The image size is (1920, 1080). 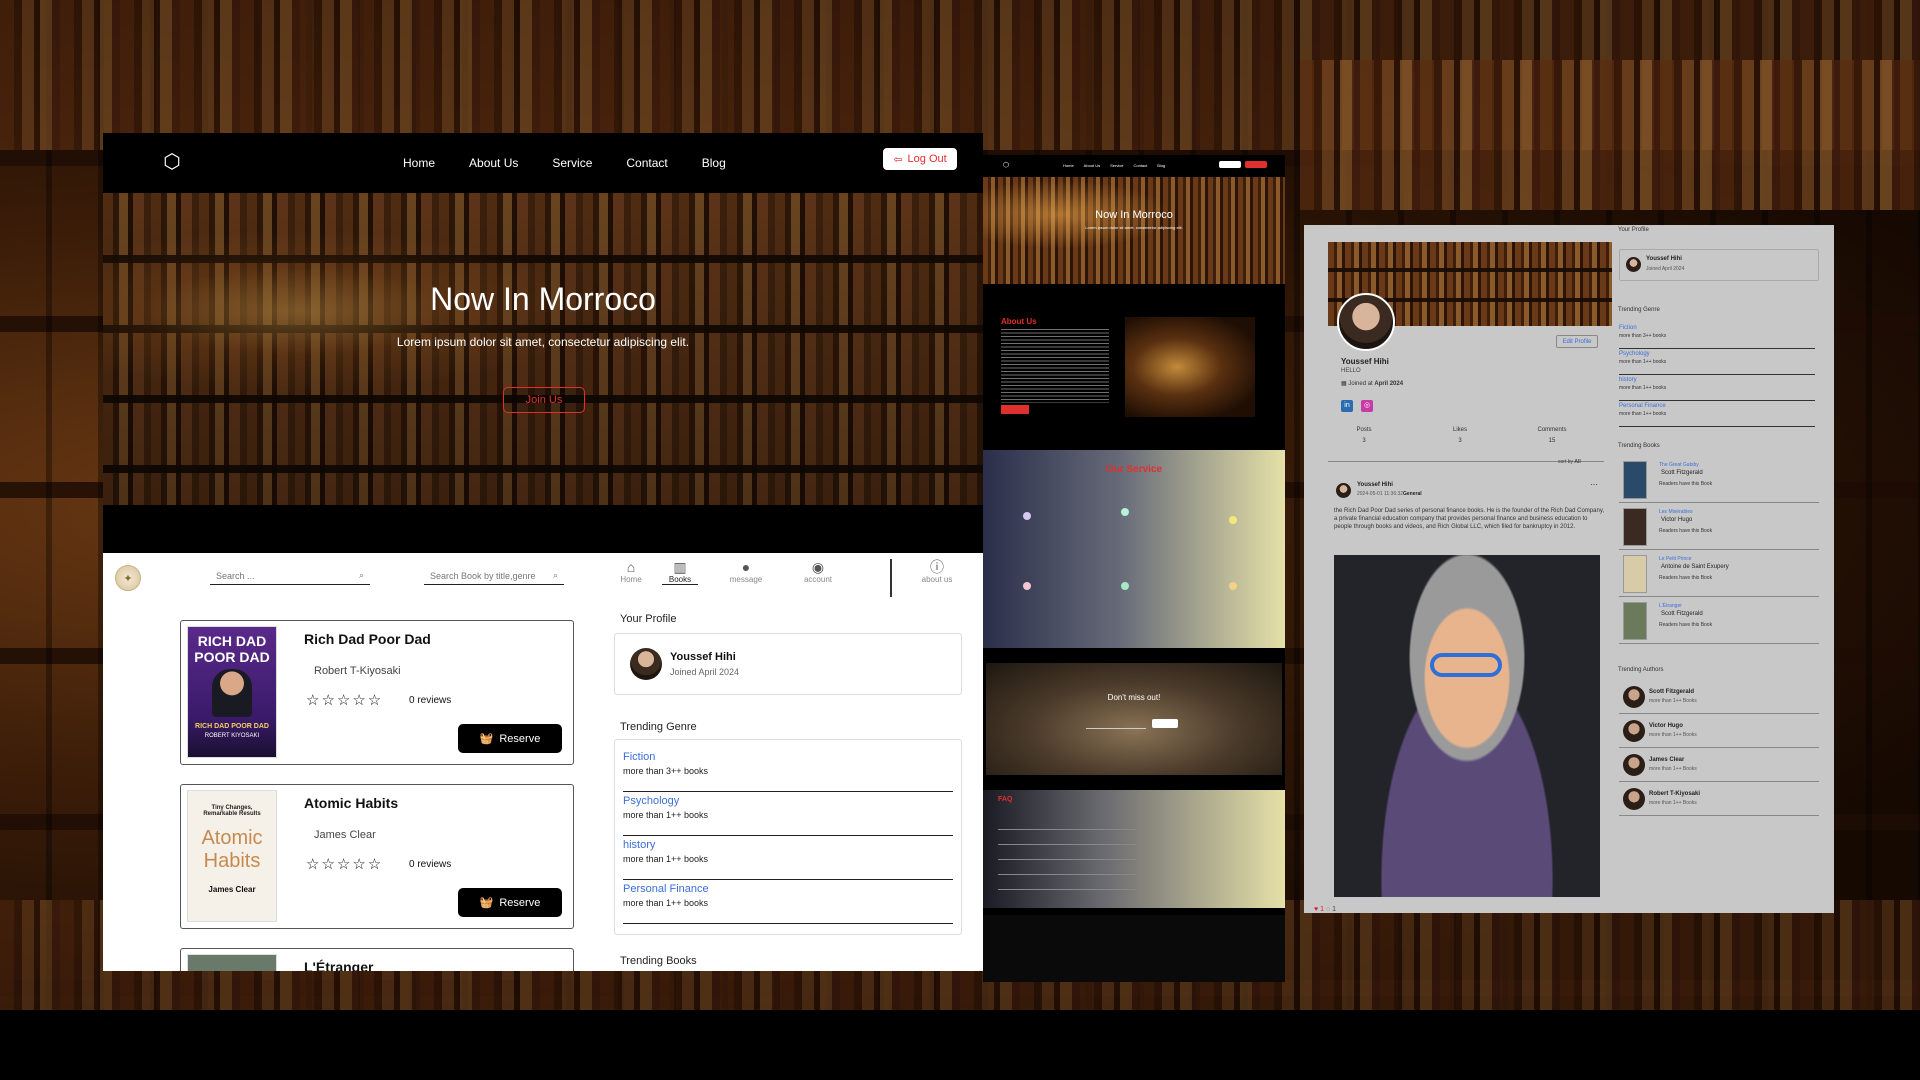 I want to click on post-menu-icon: ⋯, so click(x=1594, y=484).